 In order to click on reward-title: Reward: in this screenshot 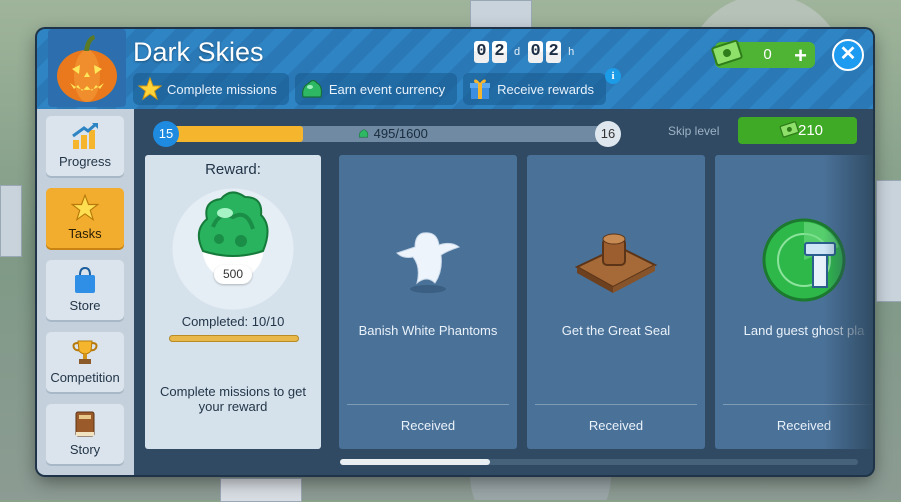, I will do `click(233, 169)`.